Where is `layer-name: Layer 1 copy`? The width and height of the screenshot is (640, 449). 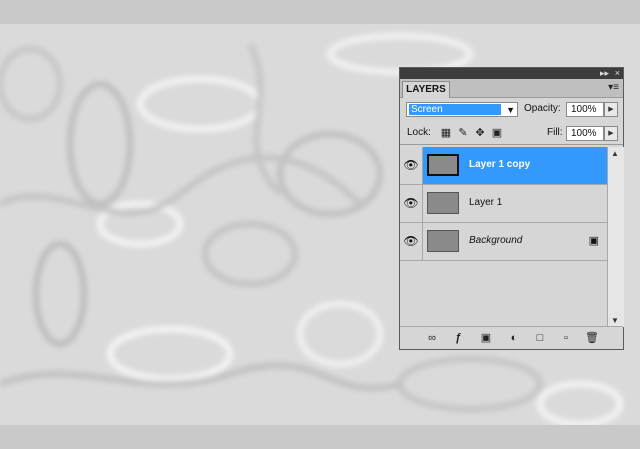
layer-name: Layer 1 copy is located at coordinates (500, 164).